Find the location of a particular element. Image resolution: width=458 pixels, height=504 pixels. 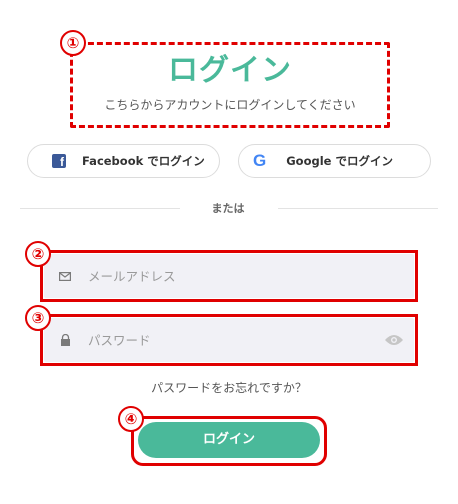

annotation-number-4: ④ is located at coordinates (131, 419).